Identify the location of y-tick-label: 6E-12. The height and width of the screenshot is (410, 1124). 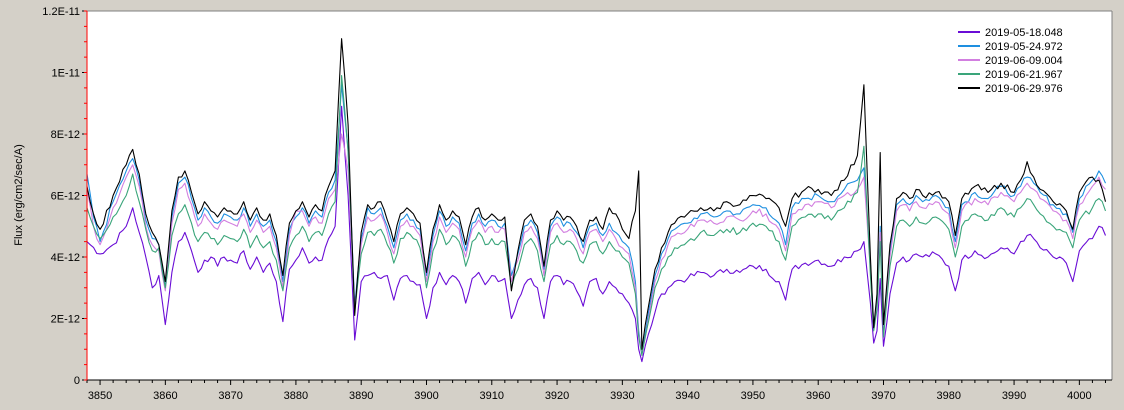
(65, 197).